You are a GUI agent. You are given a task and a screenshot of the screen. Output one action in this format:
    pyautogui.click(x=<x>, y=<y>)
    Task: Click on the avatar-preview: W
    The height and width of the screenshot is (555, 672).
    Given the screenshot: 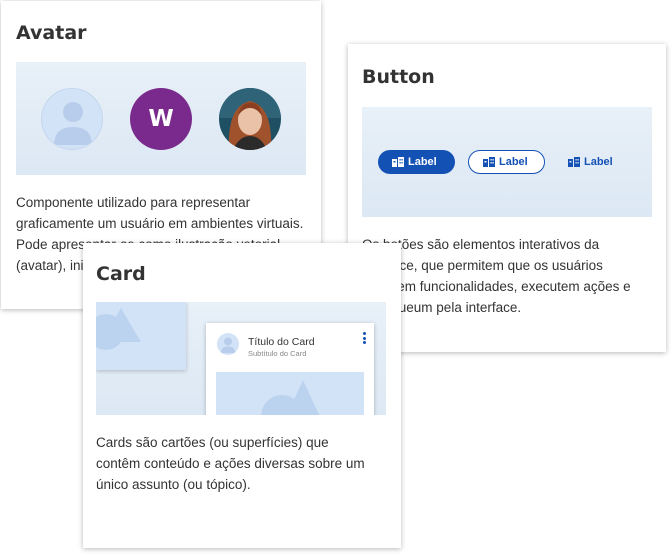 What is the action you would take?
    pyautogui.click(x=161, y=118)
    